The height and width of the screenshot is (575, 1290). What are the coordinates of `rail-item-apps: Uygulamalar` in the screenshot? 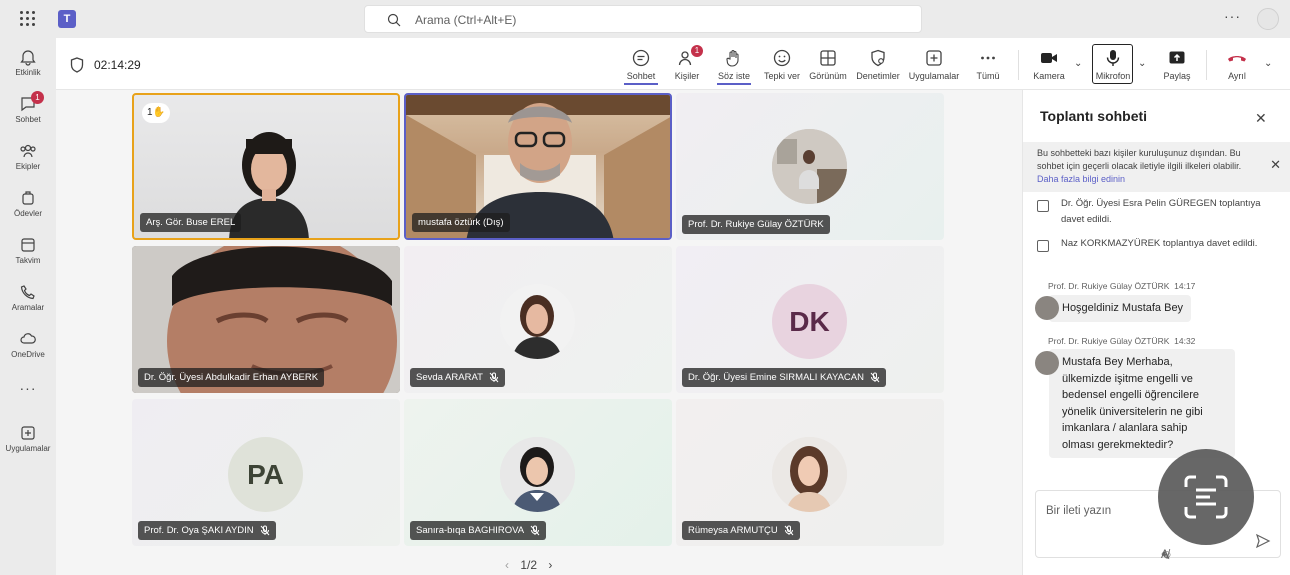 It's located at (28, 438).